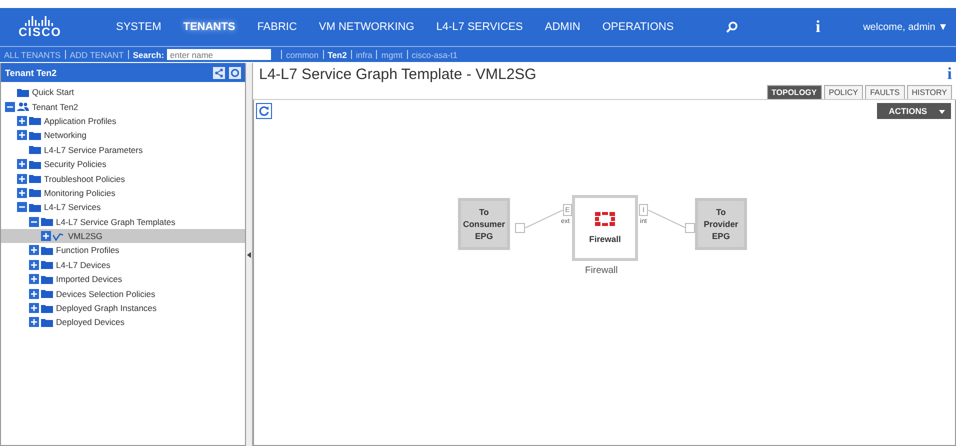  I want to click on tree-item: L4-L7 Service Graph Templates, so click(123, 221).